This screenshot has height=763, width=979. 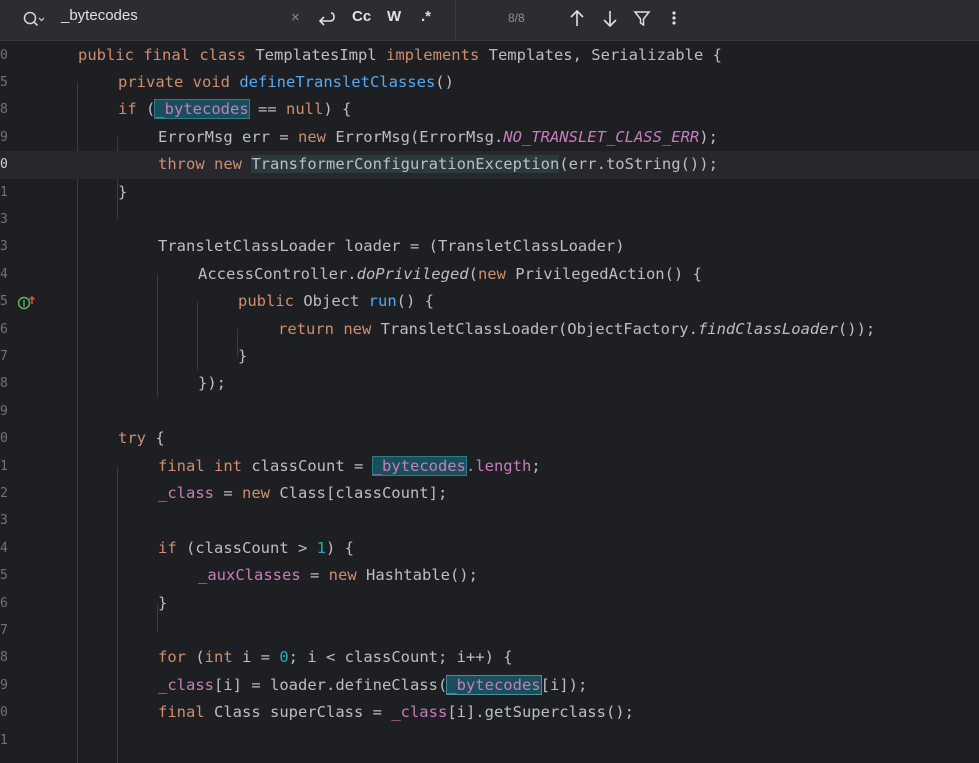 What do you see at coordinates (610, 18) in the screenshot?
I see `arrow-down-icon` at bounding box center [610, 18].